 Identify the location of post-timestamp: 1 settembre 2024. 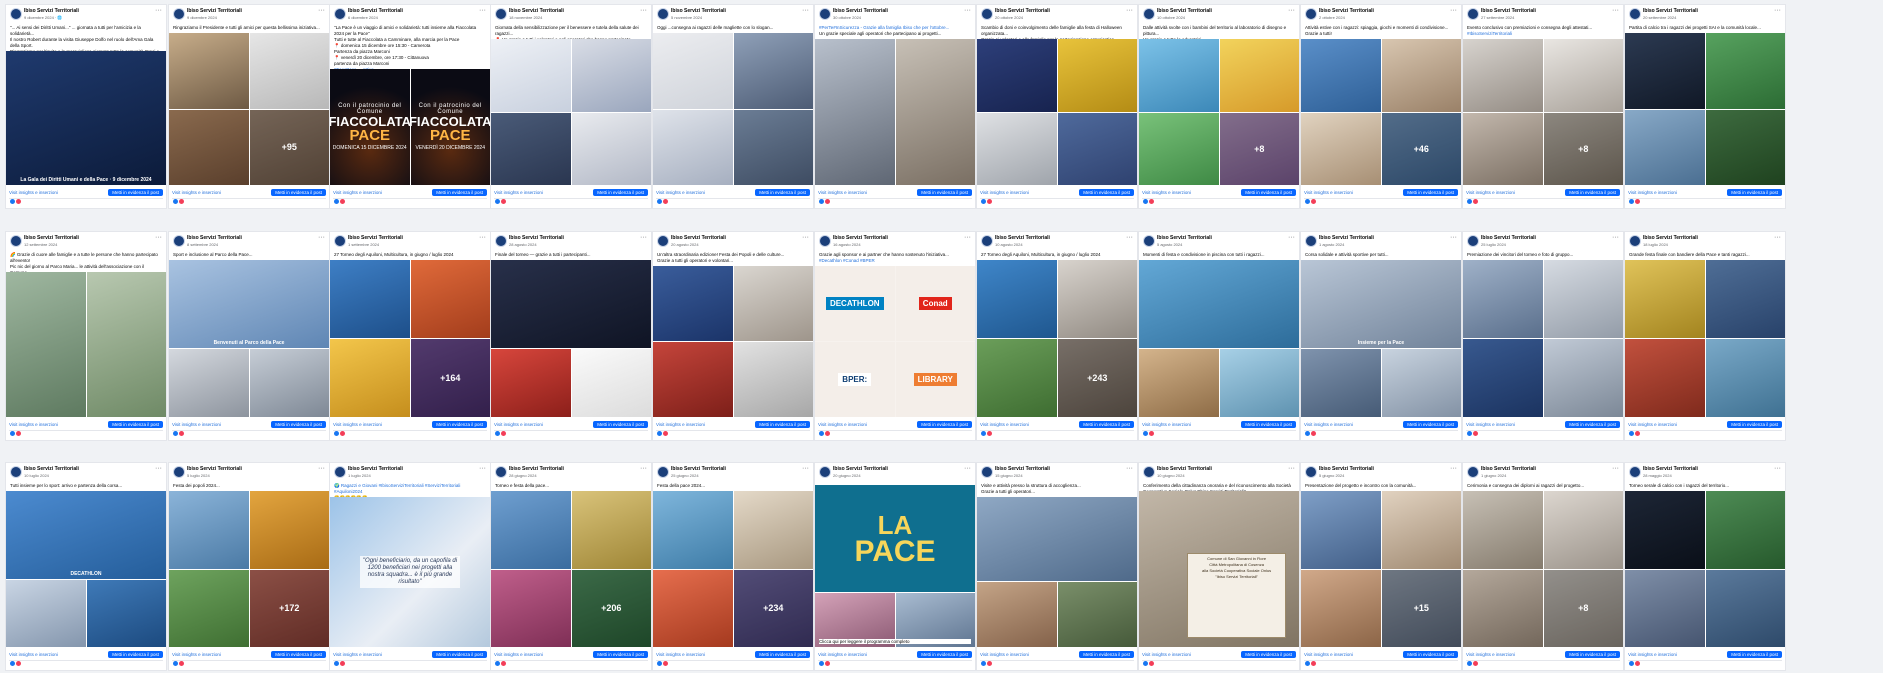
(363, 244).